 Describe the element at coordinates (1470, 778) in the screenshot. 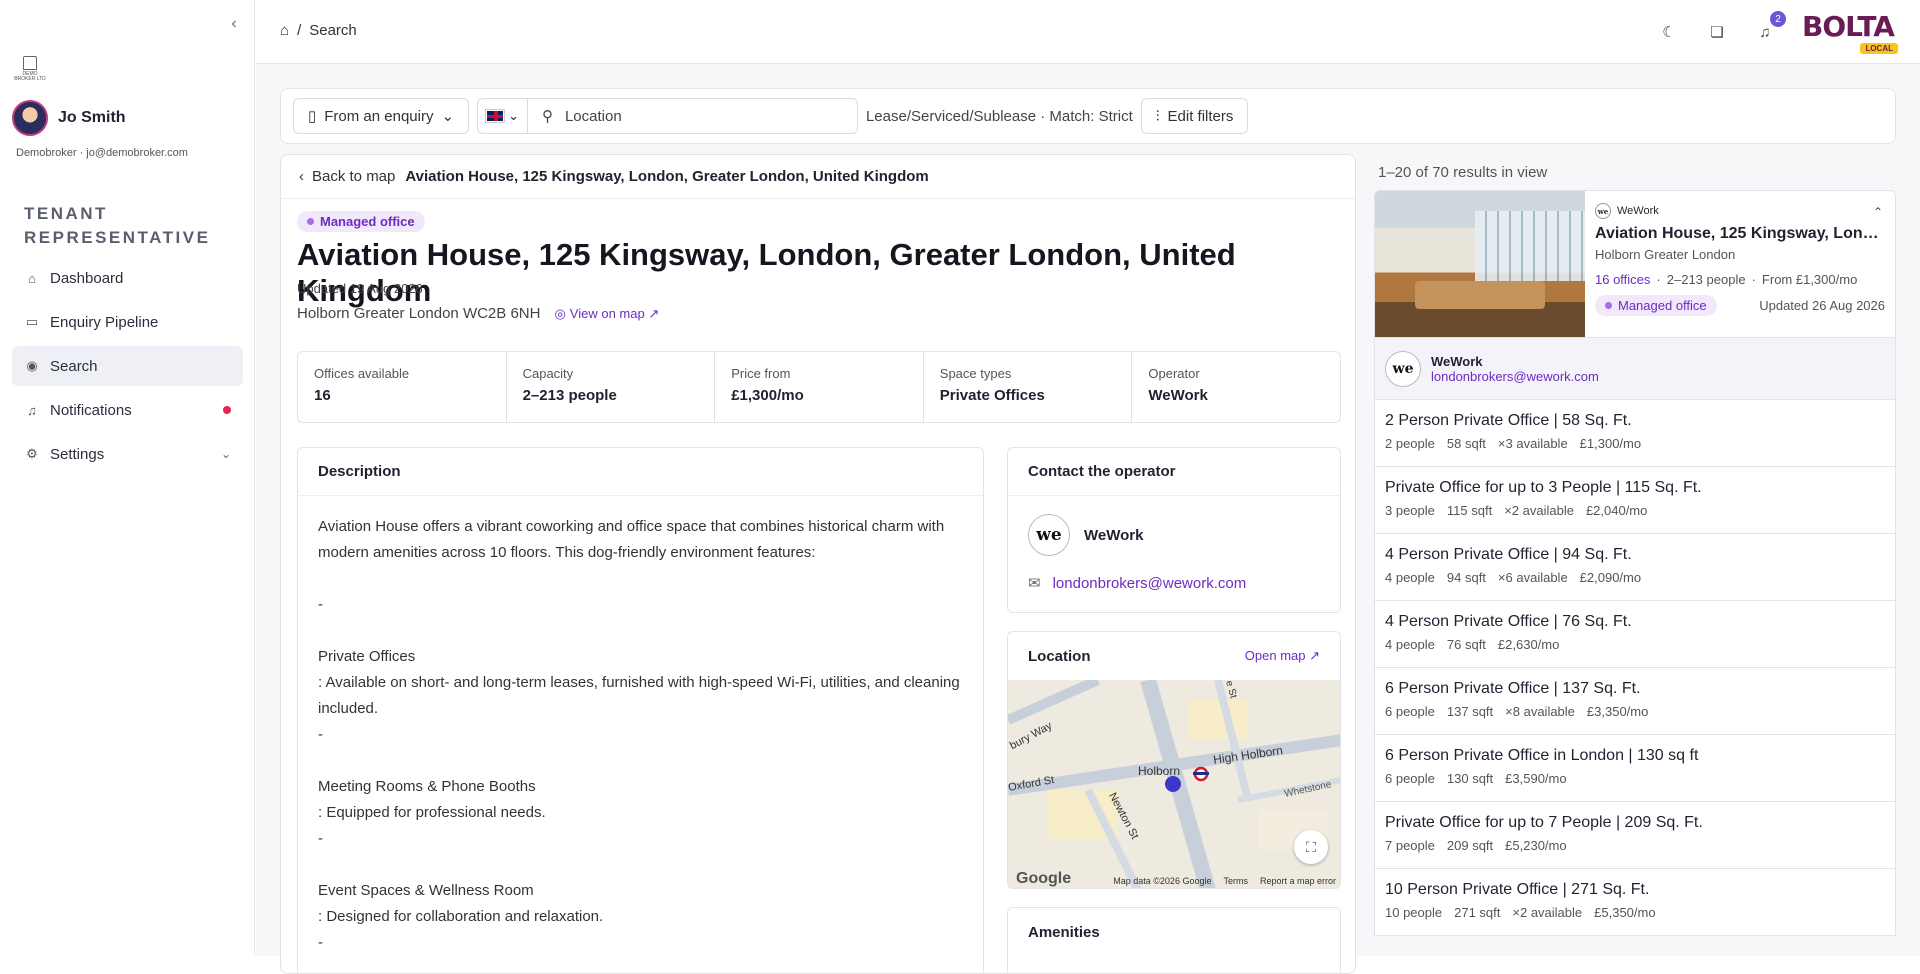

I see `listing-sqft: 130 sqft` at that location.